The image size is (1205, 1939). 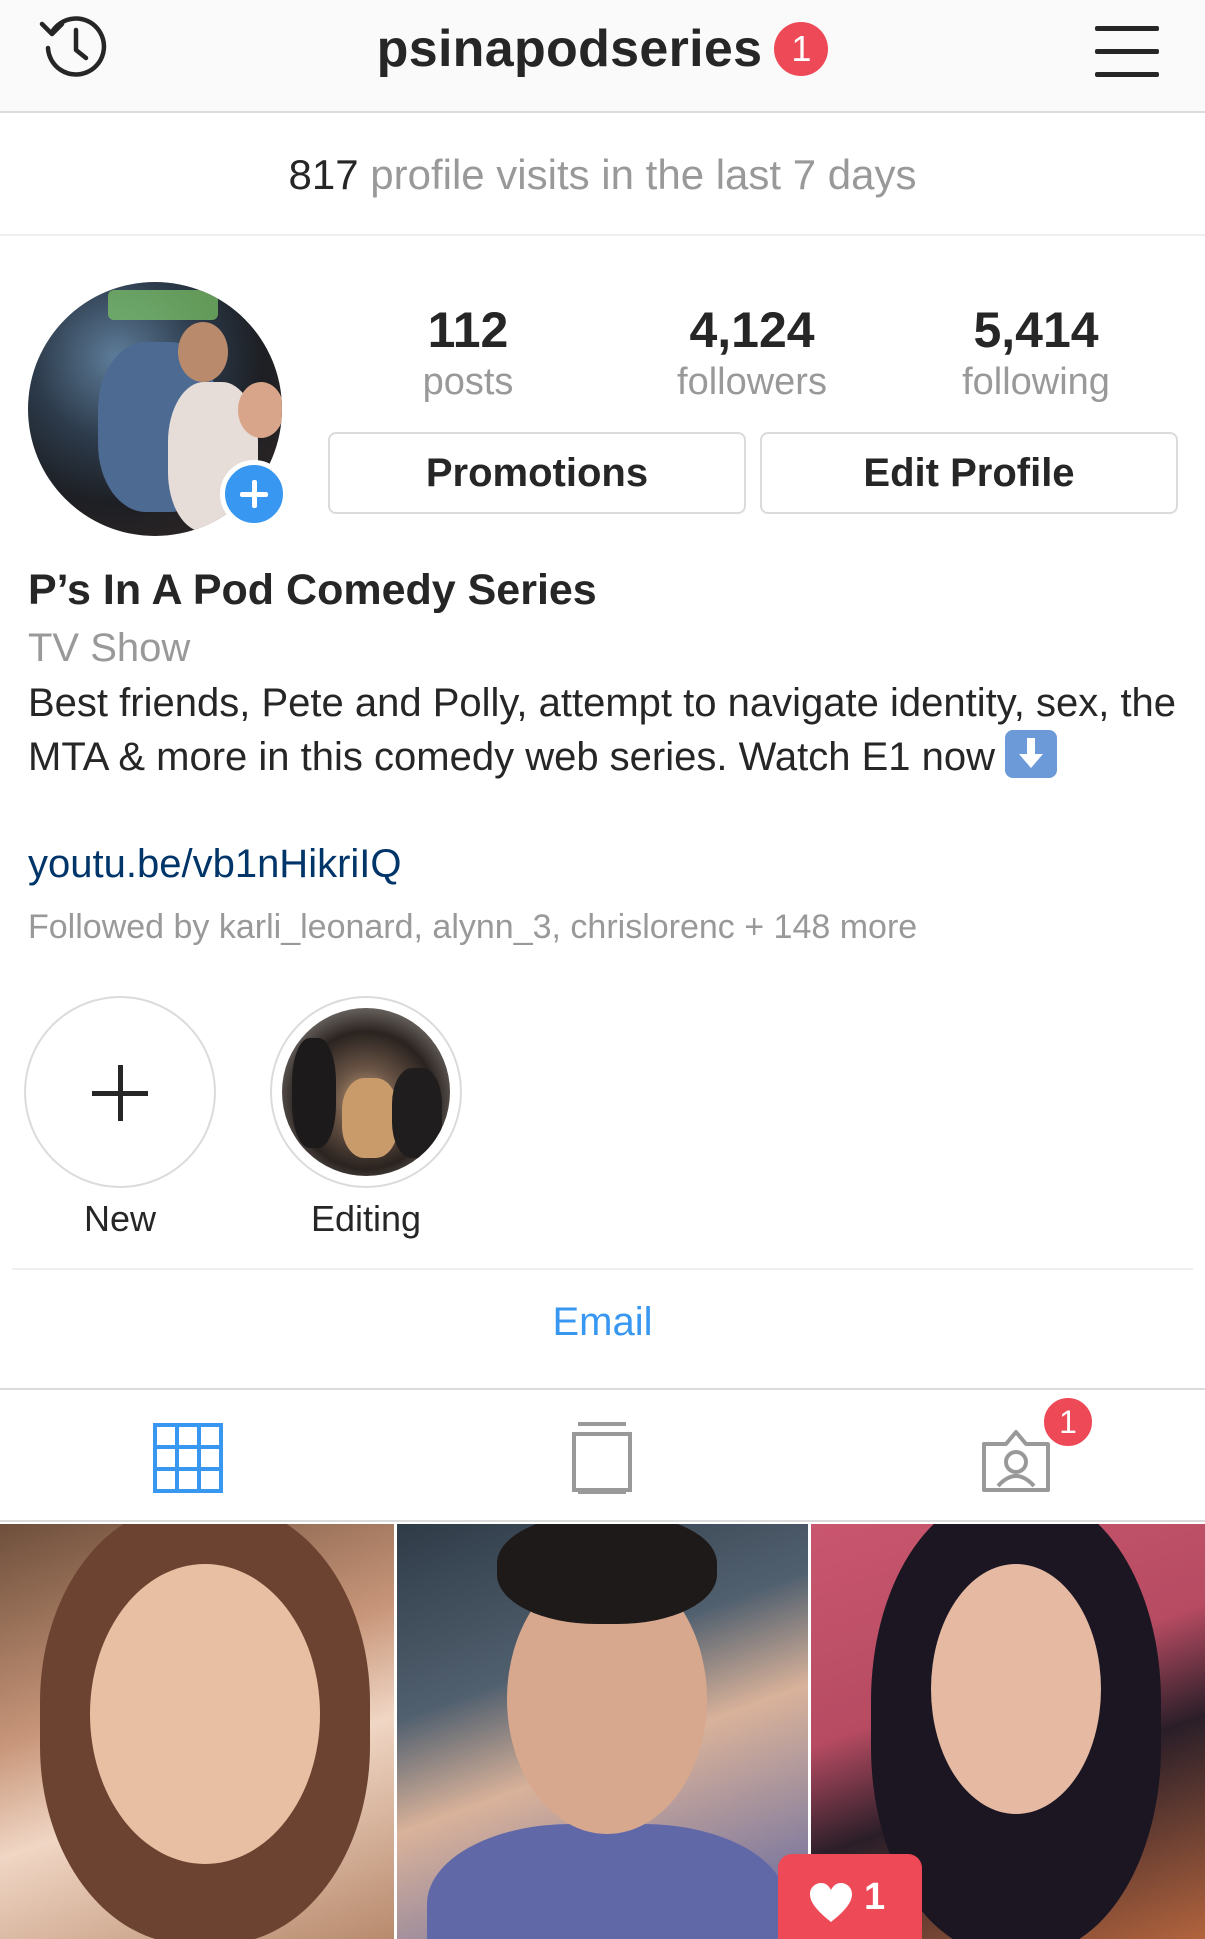 I want to click on posts-count: 112, so click(x=468, y=330).